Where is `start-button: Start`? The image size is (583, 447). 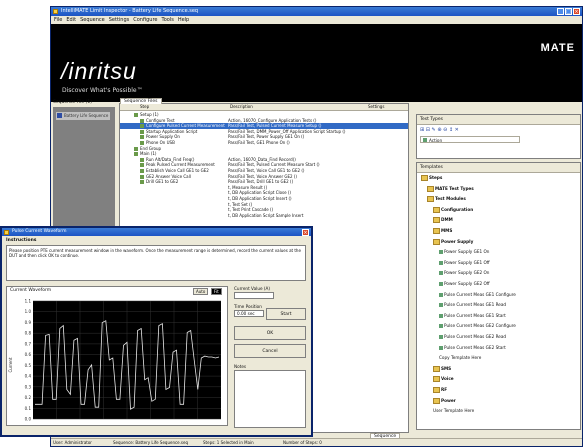 start-button: Start is located at coordinates (286, 314).